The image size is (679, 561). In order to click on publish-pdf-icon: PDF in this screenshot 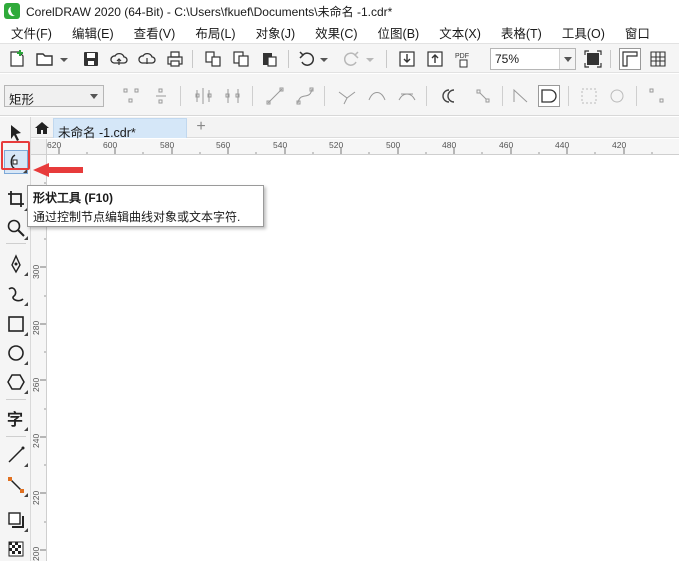, I will do `click(464, 59)`.